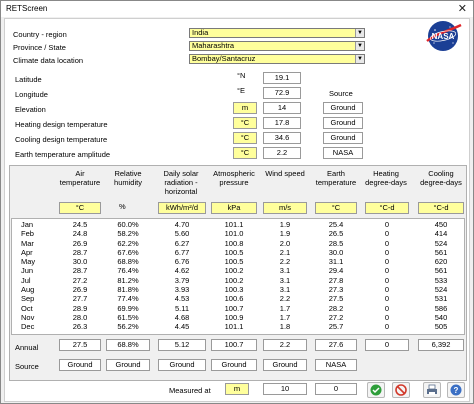 This screenshot has height=404, width=474. What do you see at coordinates (128, 326) in the screenshot?
I see `table-cell: 56.2%` at bounding box center [128, 326].